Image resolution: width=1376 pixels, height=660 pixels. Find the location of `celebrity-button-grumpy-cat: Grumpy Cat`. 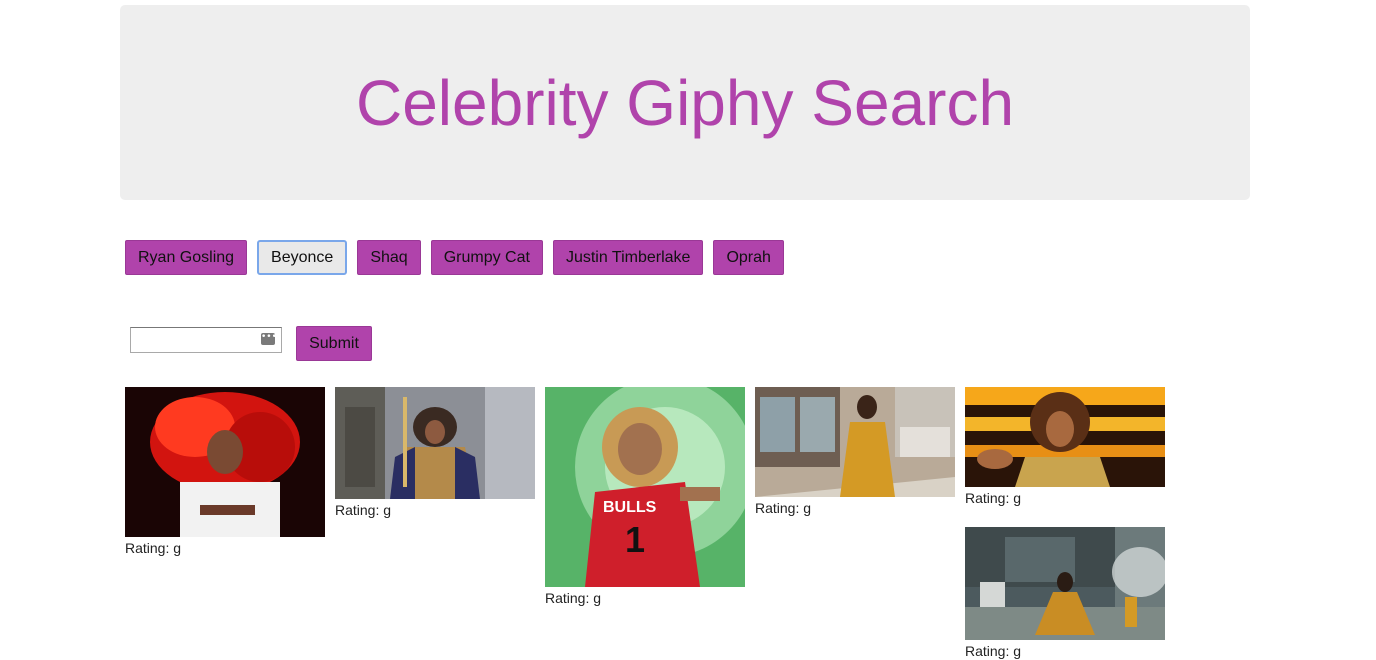

celebrity-button-grumpy-cat: Grumpy Cat is located at coordinates (486, 257).